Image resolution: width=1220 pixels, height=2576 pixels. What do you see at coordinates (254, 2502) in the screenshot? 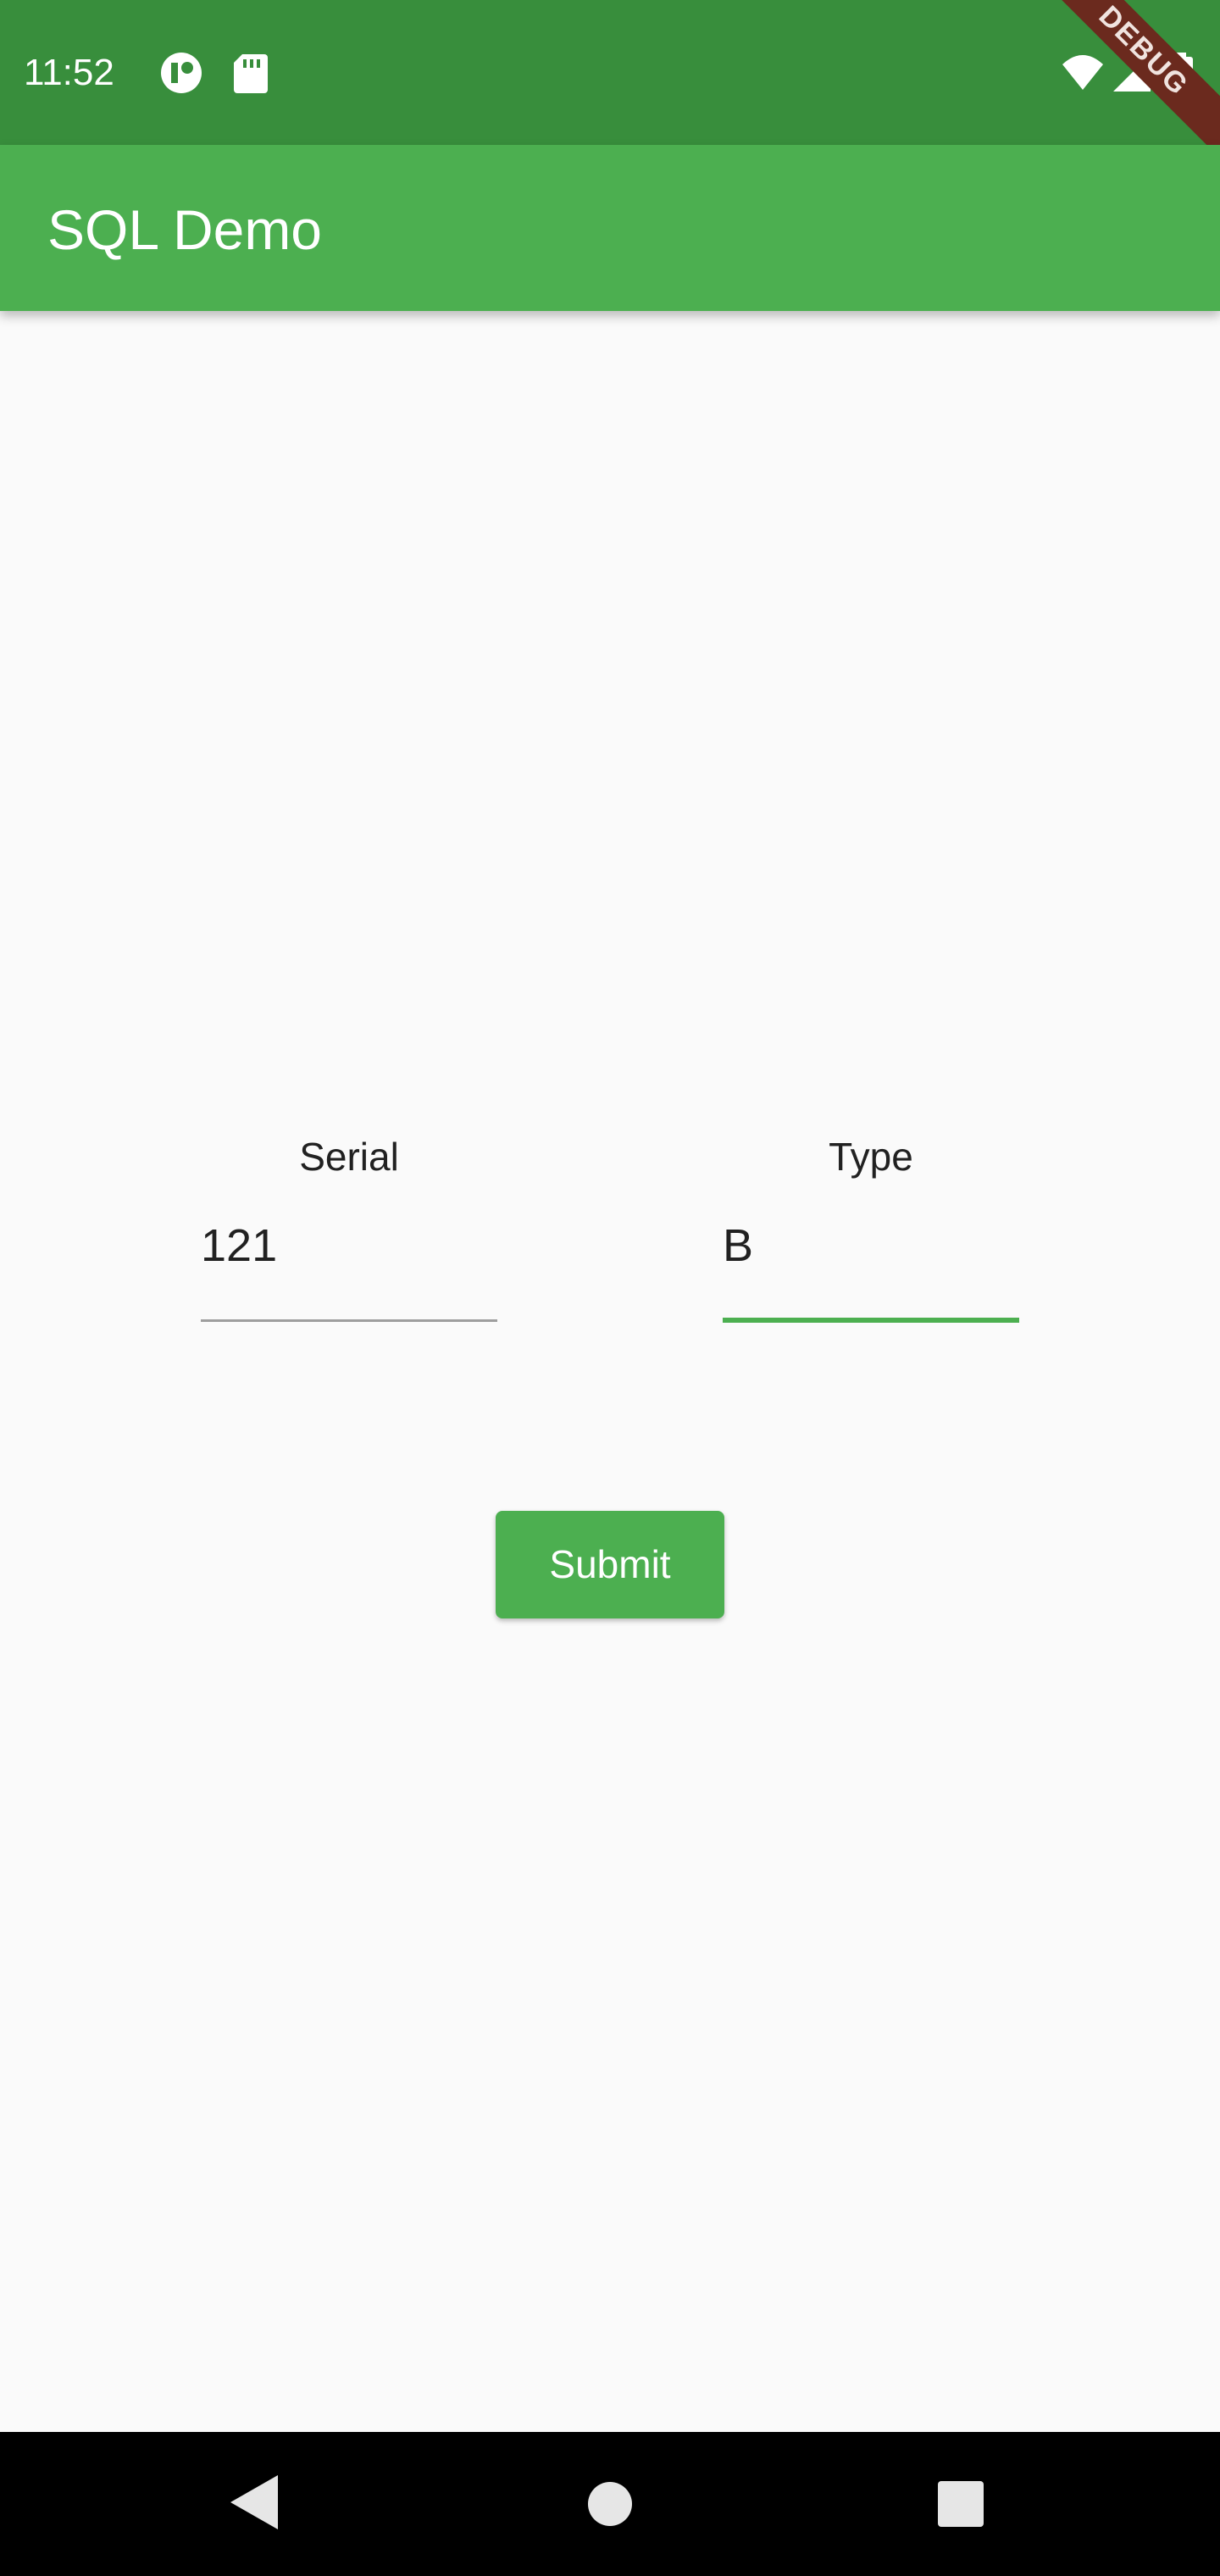
I see `back-icon` at bounding box center [254, 2502].